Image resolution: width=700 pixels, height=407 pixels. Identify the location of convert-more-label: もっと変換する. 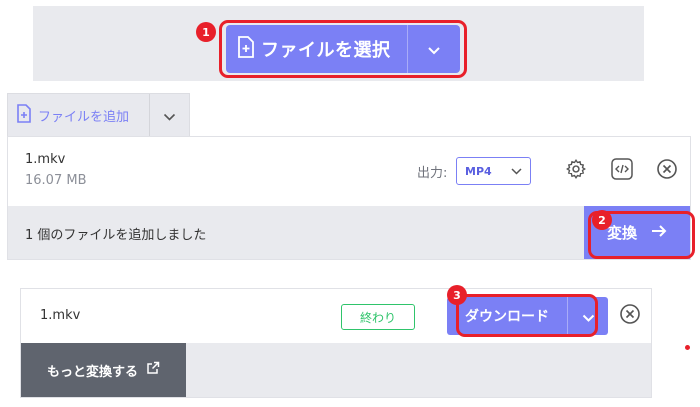
(92, 372).